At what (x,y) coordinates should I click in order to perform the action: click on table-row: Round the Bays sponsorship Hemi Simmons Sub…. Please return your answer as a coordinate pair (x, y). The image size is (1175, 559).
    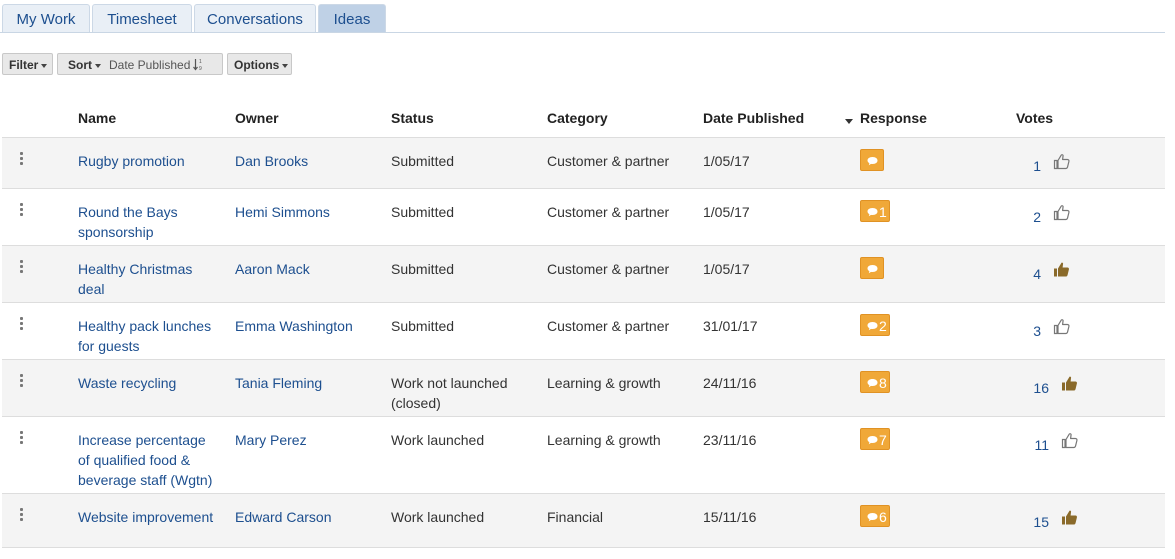
    Looking at the image, I should click on (583, 216).